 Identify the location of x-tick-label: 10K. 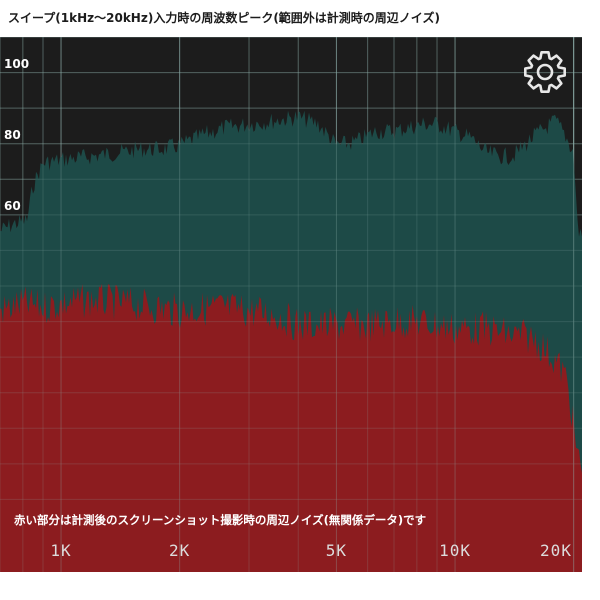
(455, 550).